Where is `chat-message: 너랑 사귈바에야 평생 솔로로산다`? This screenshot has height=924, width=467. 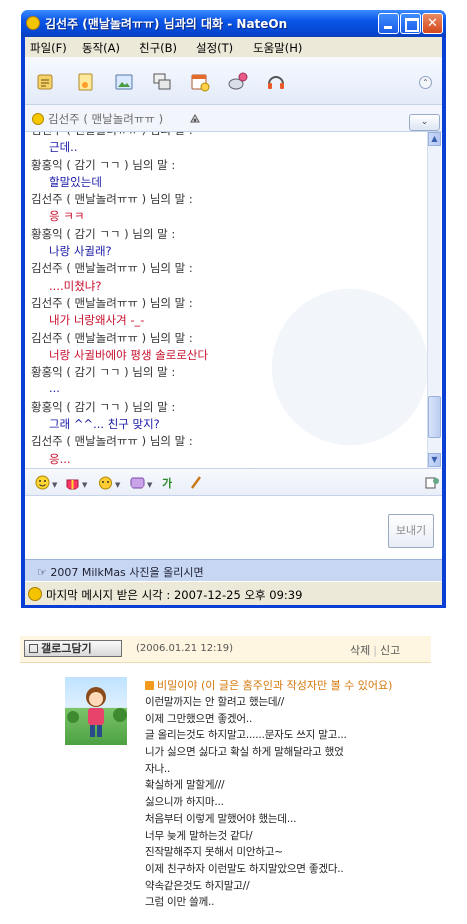 chat-message: 너랑 사귈바에야 평생 솔로로산다 is located at coordinates (129, 354).